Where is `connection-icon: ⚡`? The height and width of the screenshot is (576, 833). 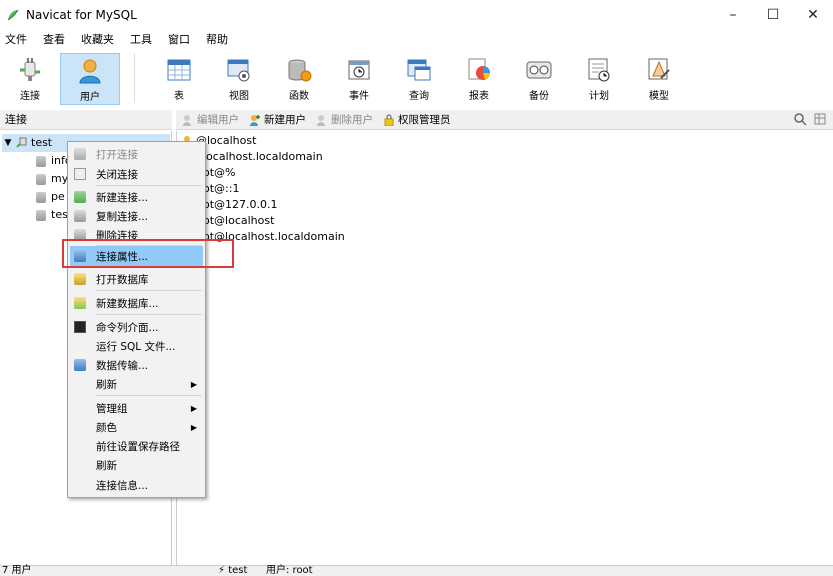 connection-icon: ⚡ is located at coordinates (222, 570).